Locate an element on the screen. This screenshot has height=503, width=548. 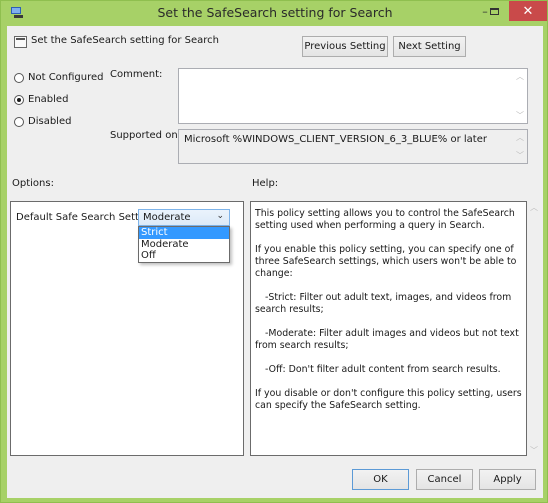
chevron-down-icon: ⌄ is located at coordinates (220, 216).